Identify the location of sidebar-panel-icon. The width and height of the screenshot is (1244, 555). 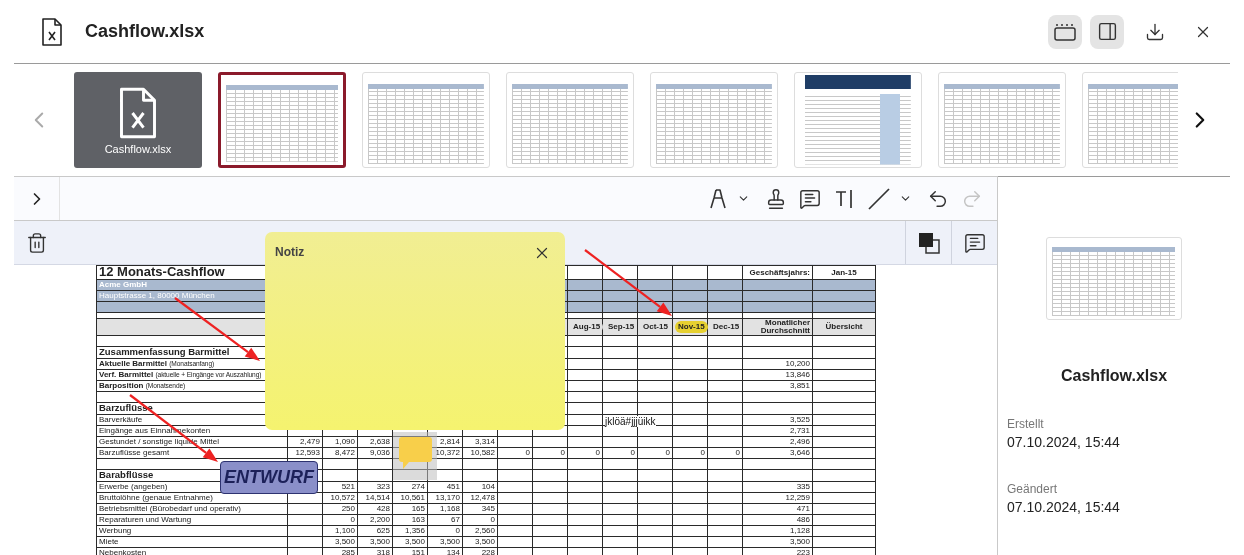
(1107, 31).